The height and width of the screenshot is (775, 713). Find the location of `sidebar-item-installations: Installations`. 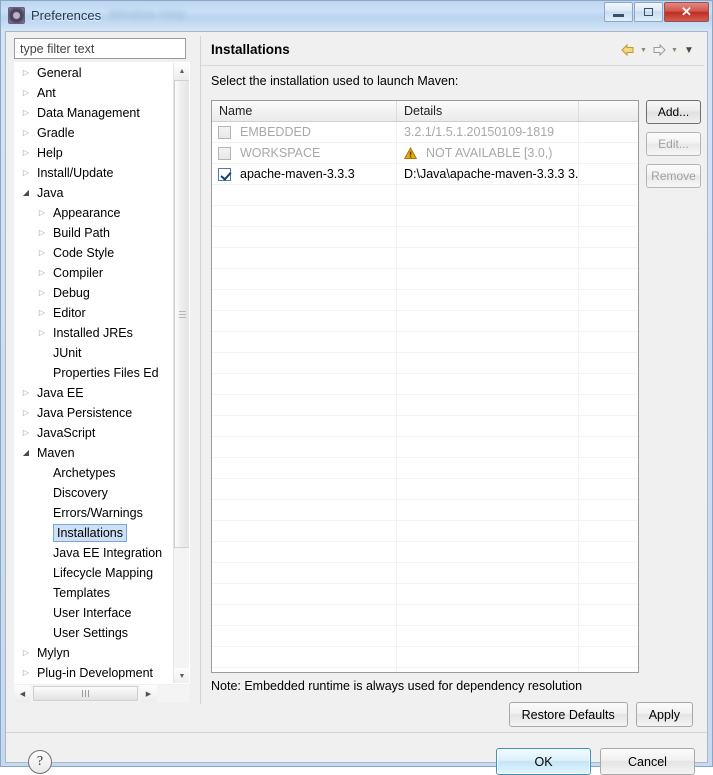

sidebar-item-installations: Installations is located at coordinates (95, 533).